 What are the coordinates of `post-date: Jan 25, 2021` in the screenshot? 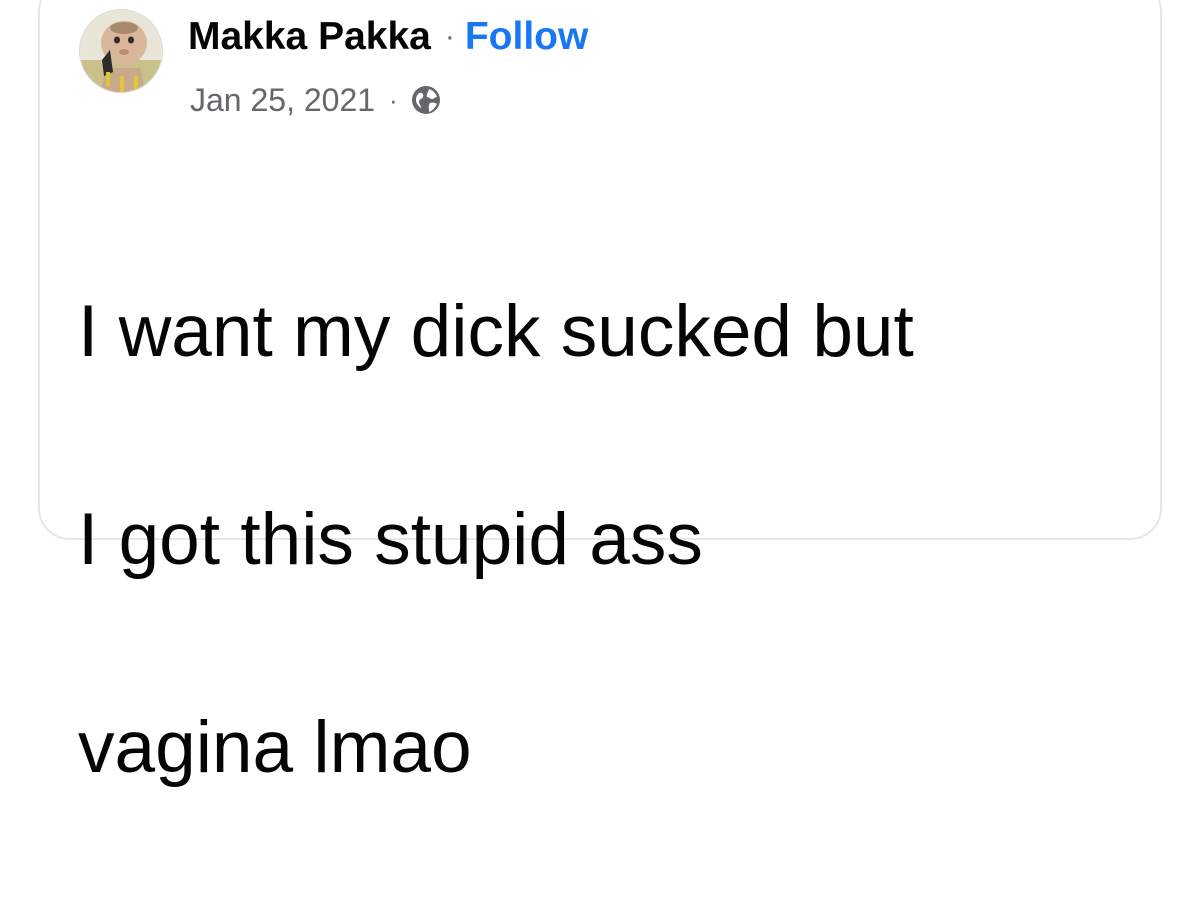 It's located at (282, 100).